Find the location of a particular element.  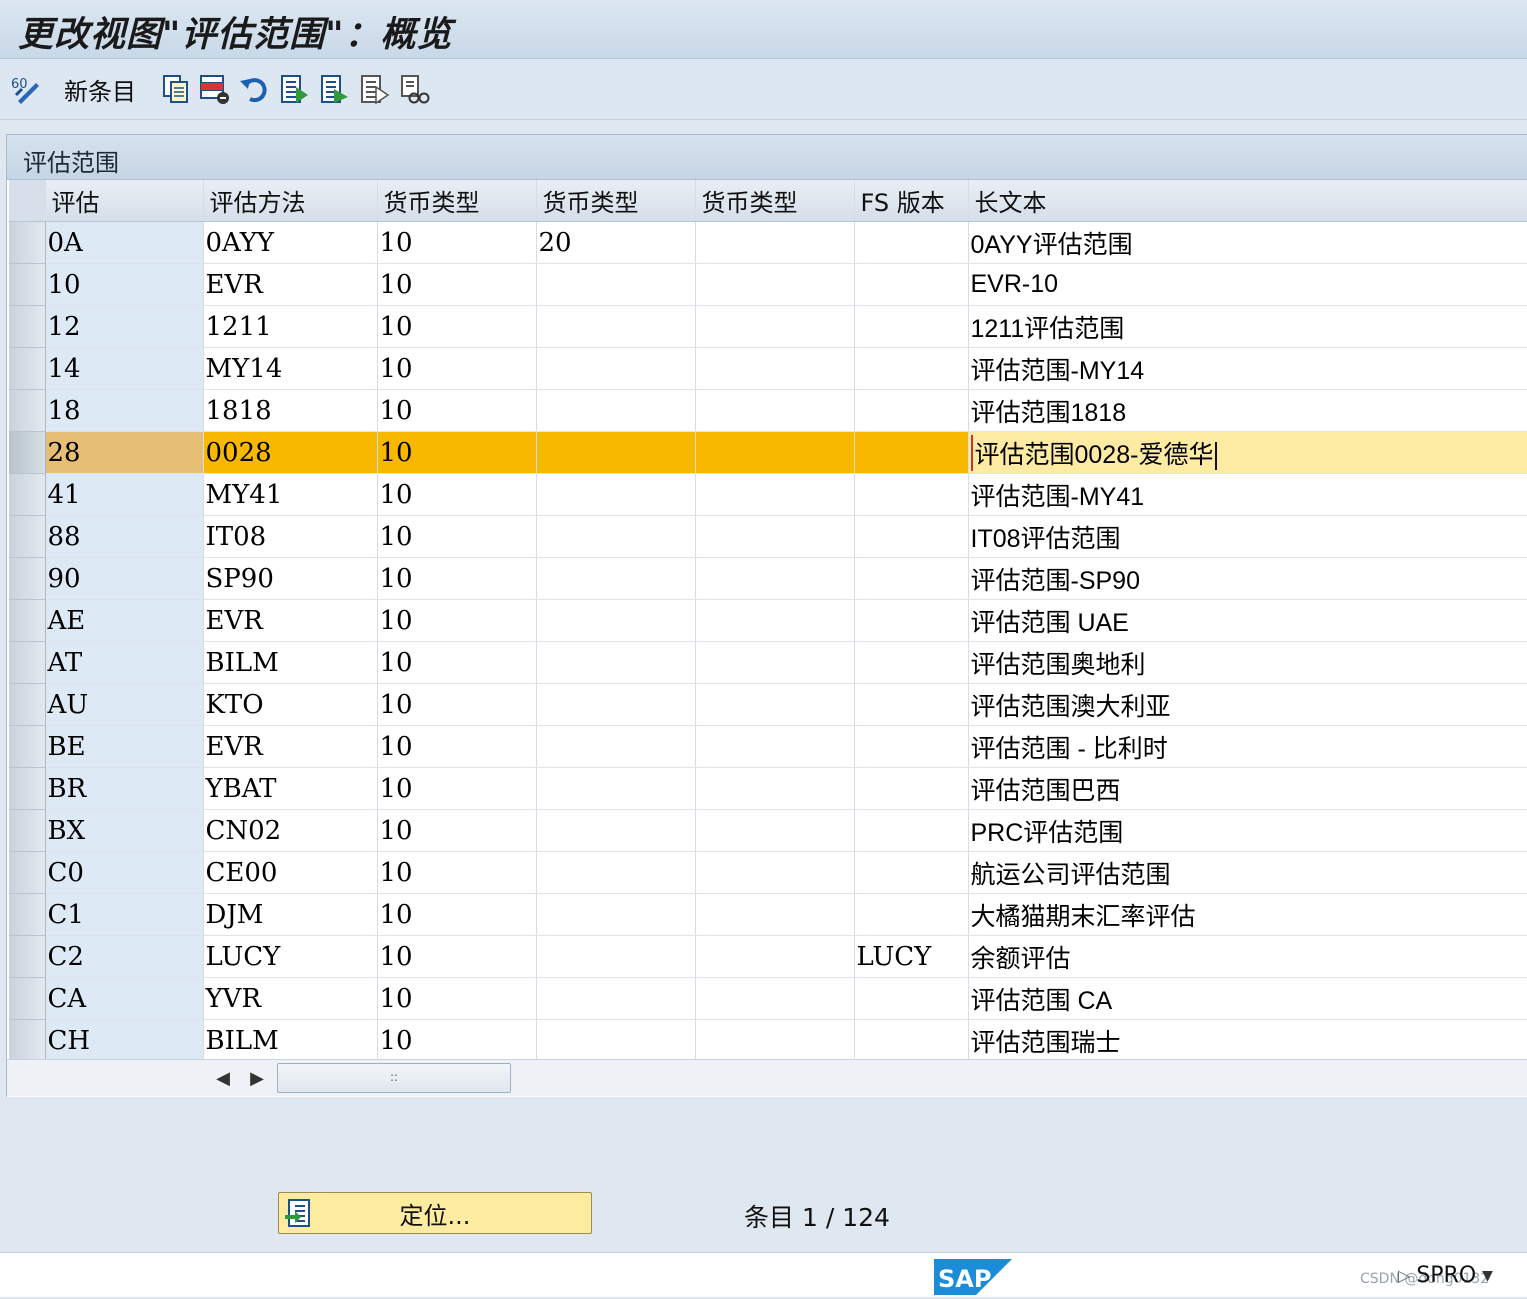

table-row: 88 IT08 10 IT08评估范围 is located at coordinates (768, 536).